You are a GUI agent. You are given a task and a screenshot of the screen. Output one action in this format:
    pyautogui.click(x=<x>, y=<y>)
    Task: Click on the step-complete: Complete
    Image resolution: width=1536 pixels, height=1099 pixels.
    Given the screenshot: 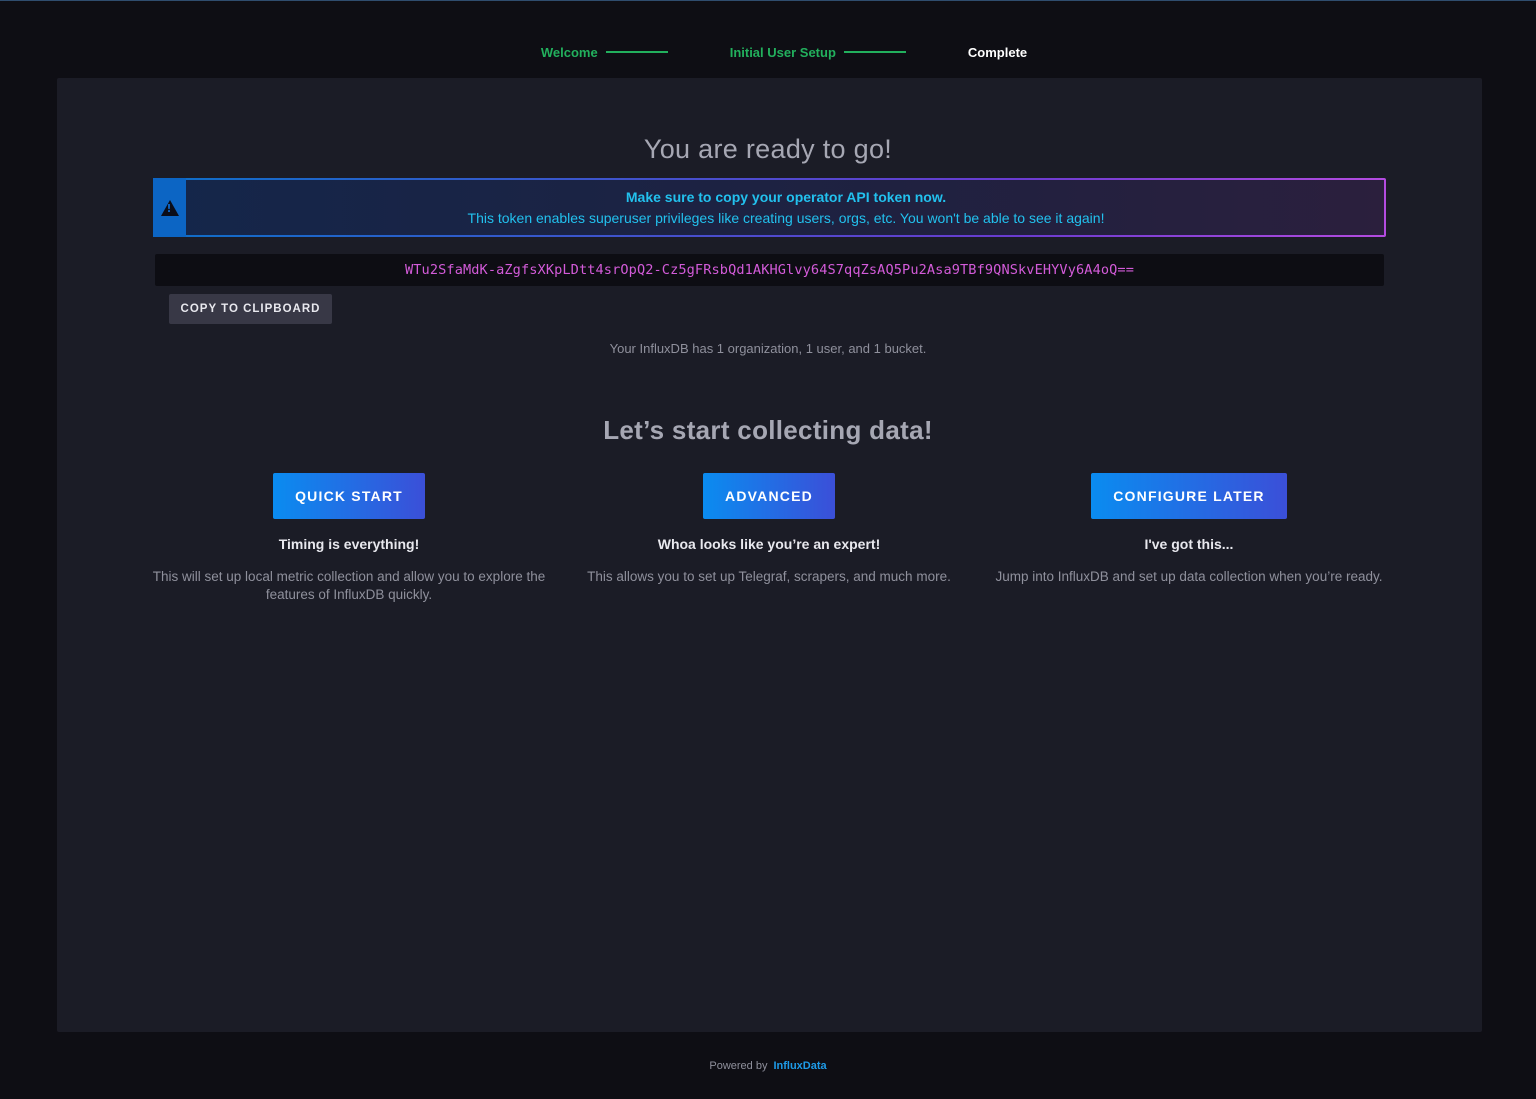 What is the action you would take?
    pyautogui.click(x=997, y=52)
    